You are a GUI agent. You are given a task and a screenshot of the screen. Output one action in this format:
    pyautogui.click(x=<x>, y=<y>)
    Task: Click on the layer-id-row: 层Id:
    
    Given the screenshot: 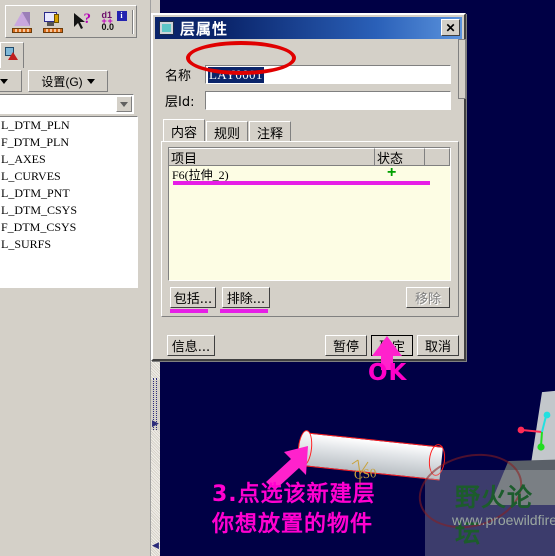 What is the action you would take?
    pyautogui.click(x=308, y=100)
    